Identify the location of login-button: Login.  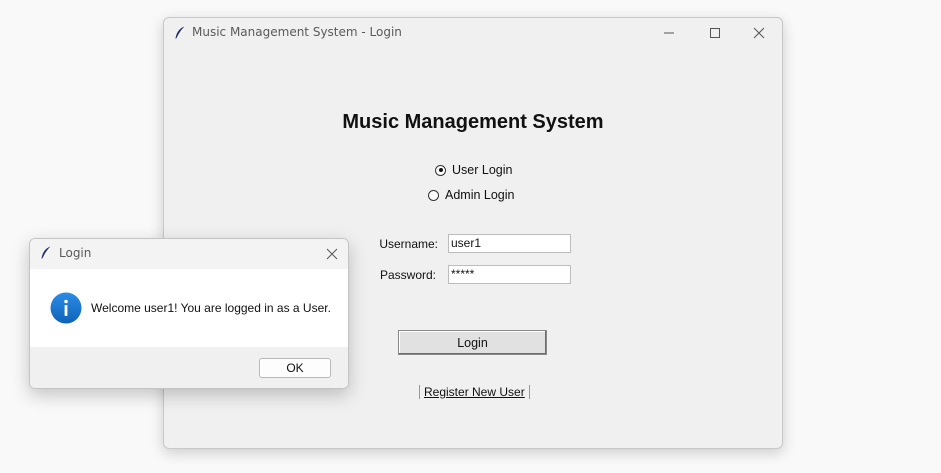
(472, 342).